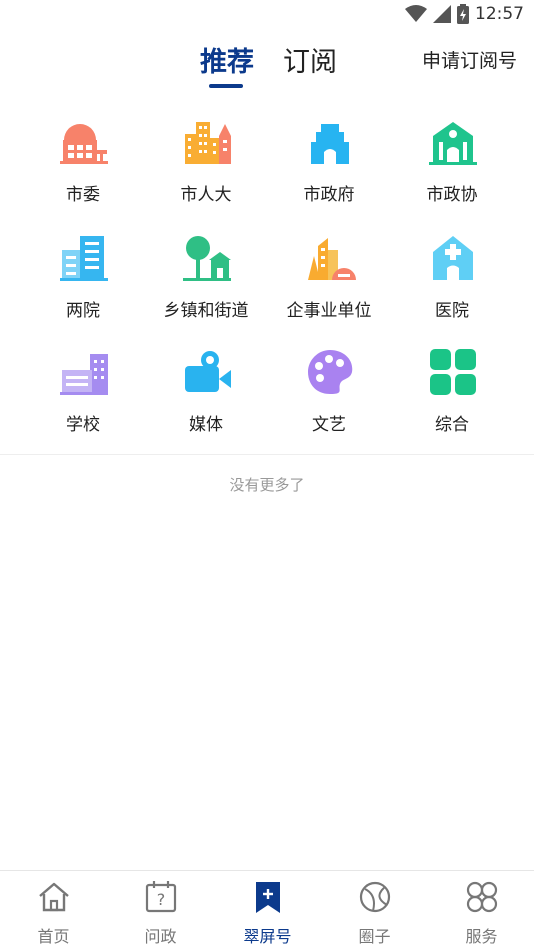  What do you see at coordinates (330, 144) in the screenshot?
I see `tower-building-icon` at bounding box center [330, 144].